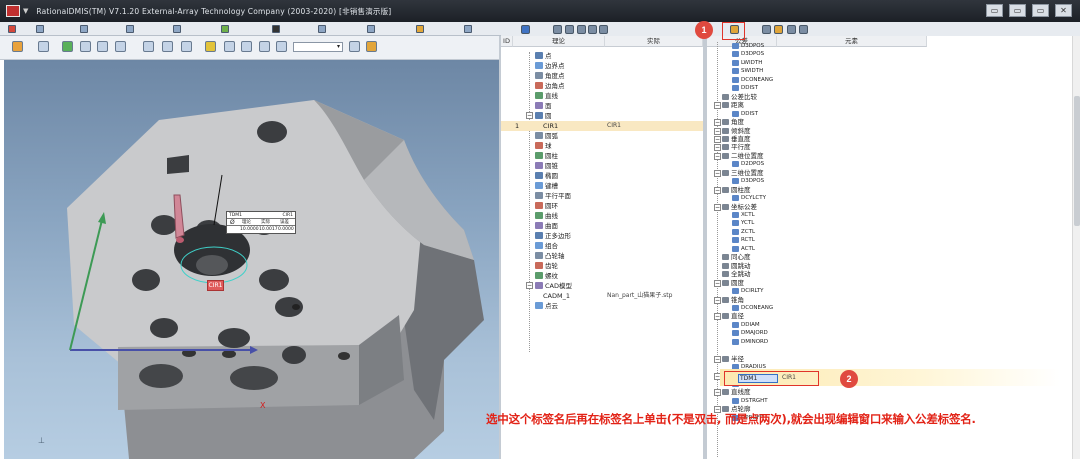  Describe the element at coordinates (602, 196) in the screenshot. I see `feature-row: 平行平面` at that location.